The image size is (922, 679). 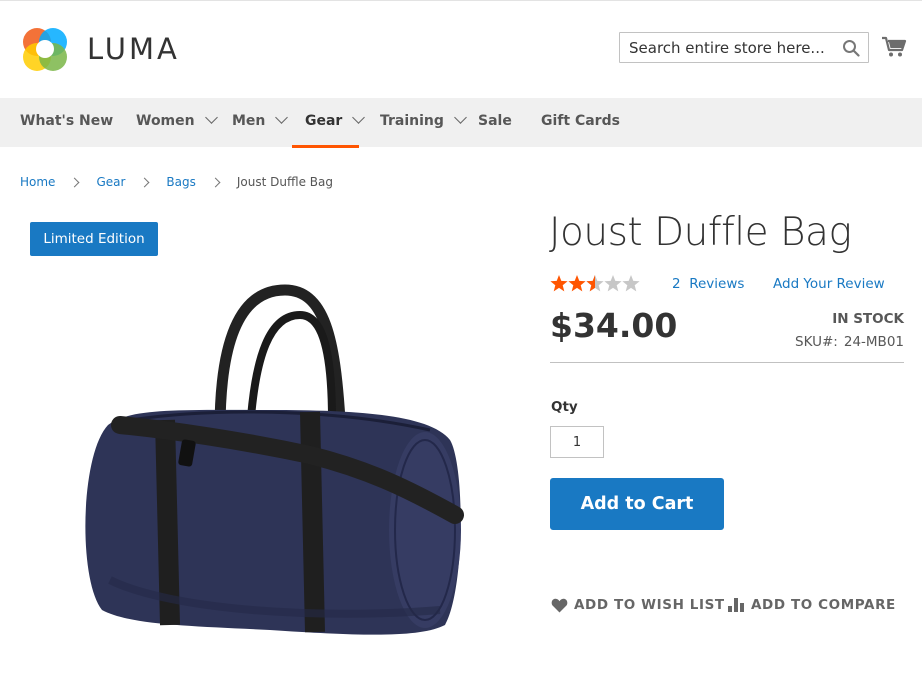 I want to click on sku: SKU#: 24-MB01, so click(x=849, y=342).